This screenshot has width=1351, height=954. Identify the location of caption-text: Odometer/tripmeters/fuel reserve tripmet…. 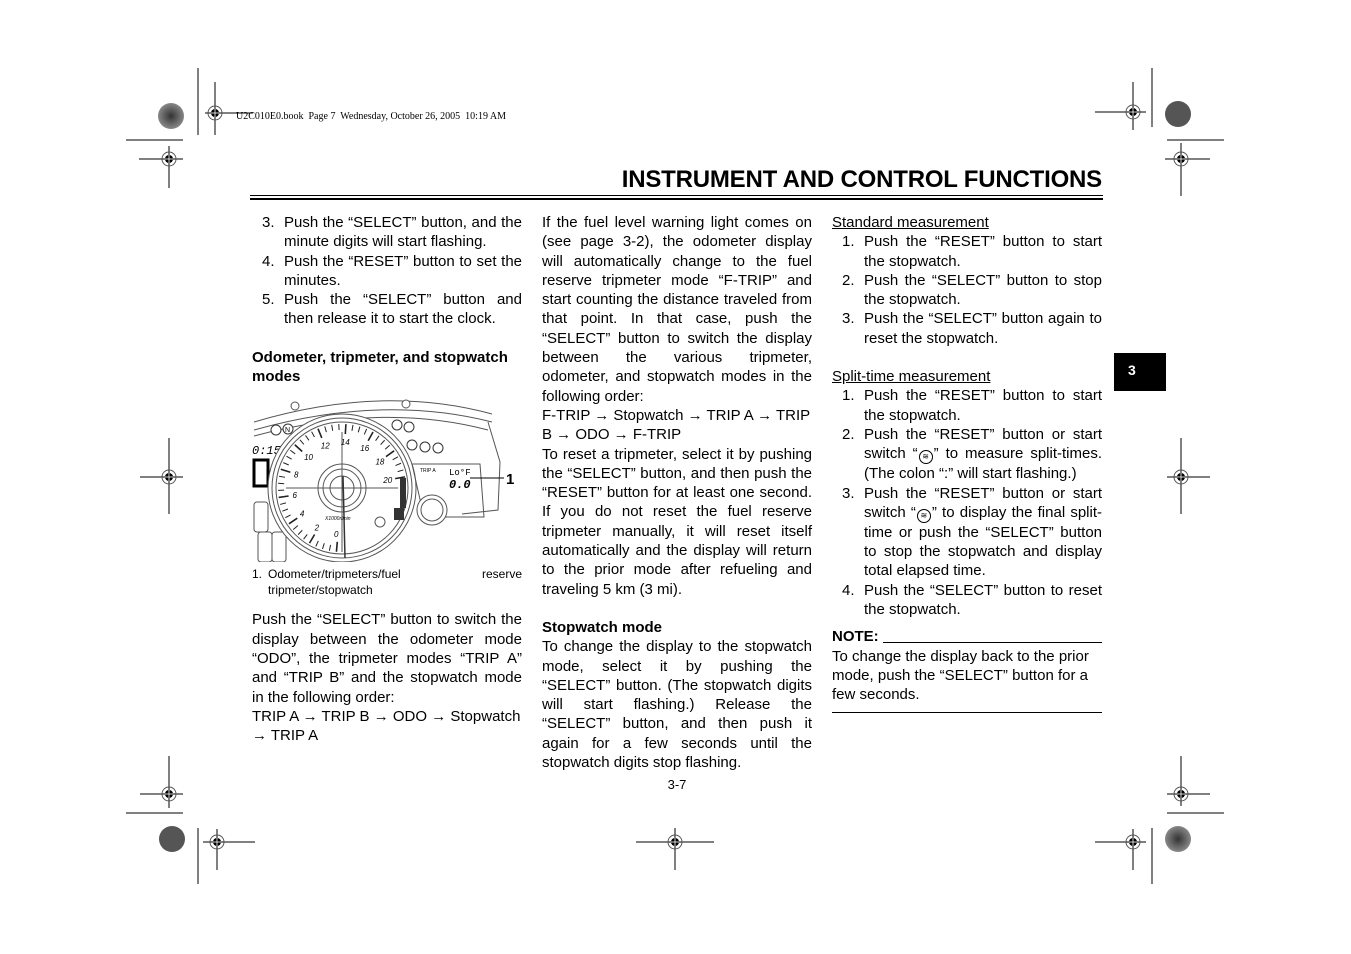
(395, 582).